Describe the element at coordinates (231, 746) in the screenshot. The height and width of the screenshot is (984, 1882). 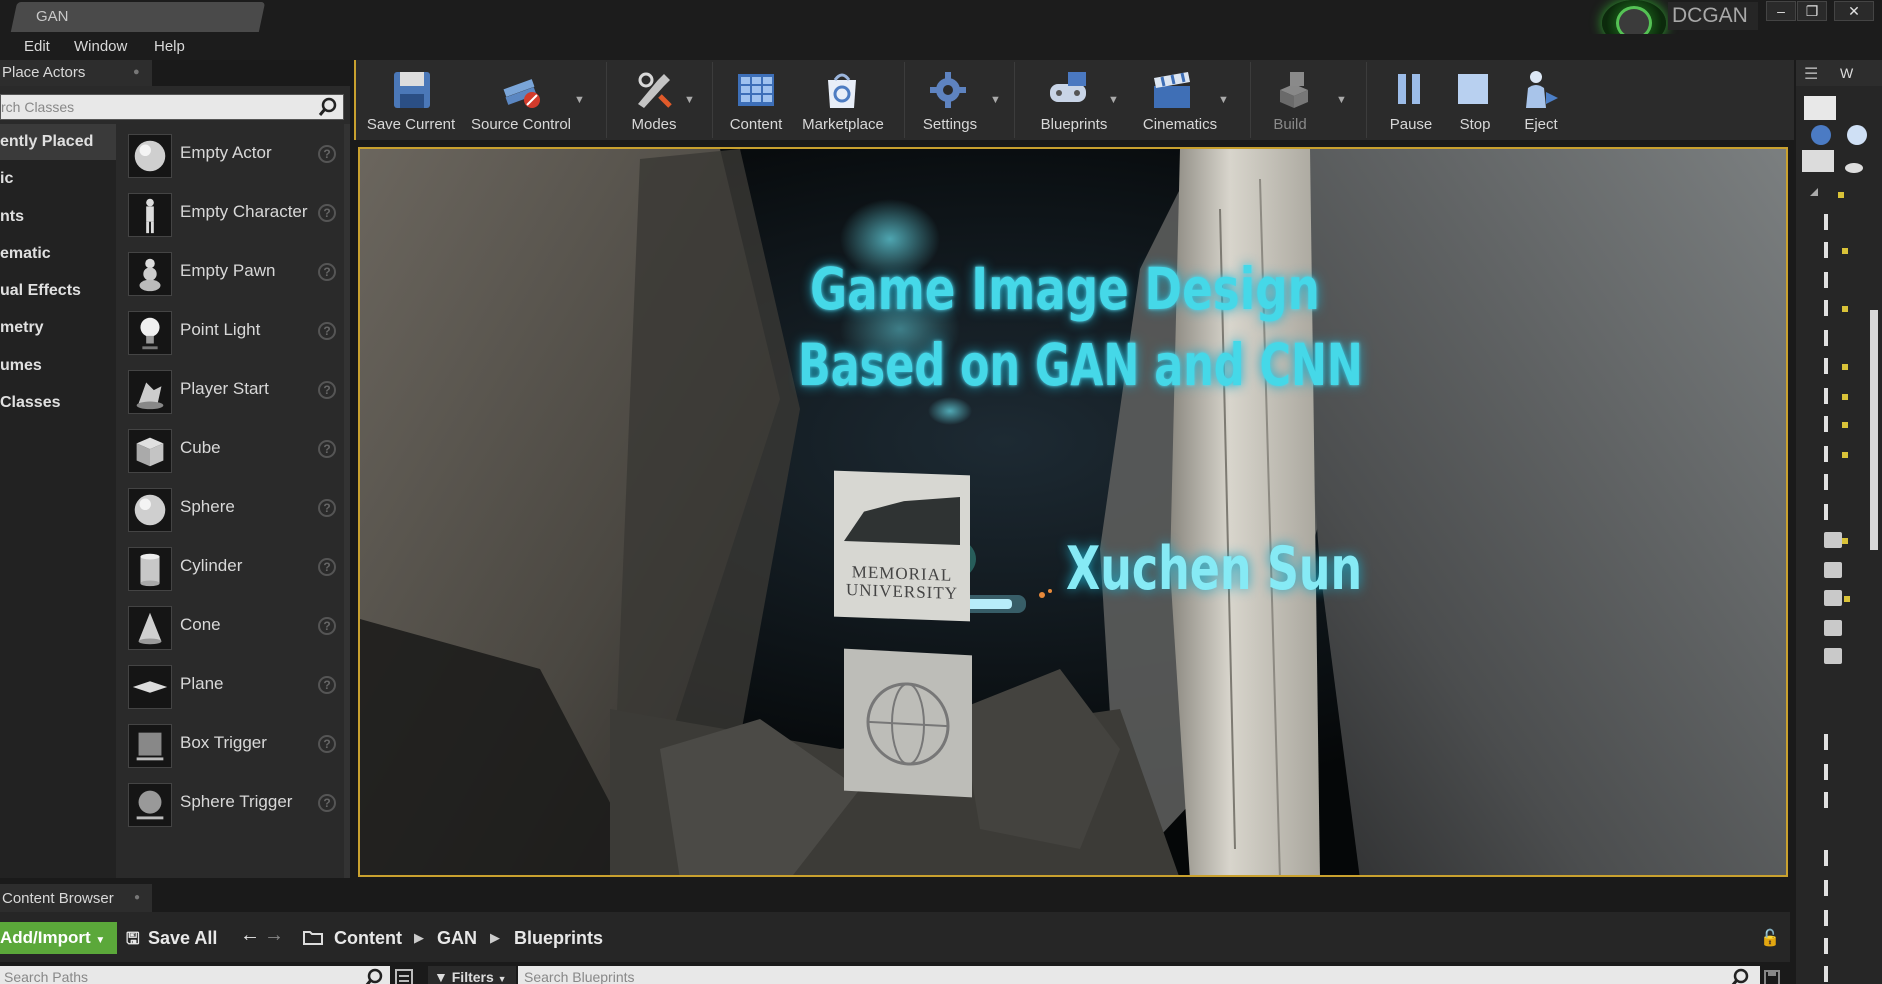
I see `actor-box-trigger: Box Trigger ?` at that location.